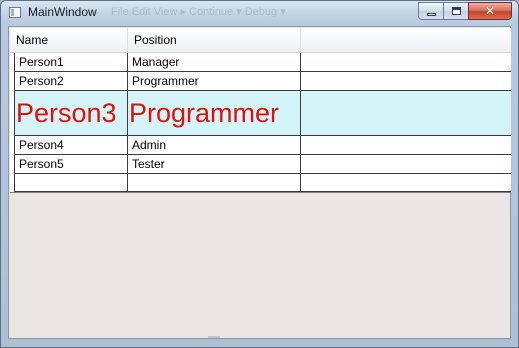 This screenshot has height=348, width=519. Describe the element at coordinates (62, 12) in the screenshot. I see `window-title: MainWindow` at that location.